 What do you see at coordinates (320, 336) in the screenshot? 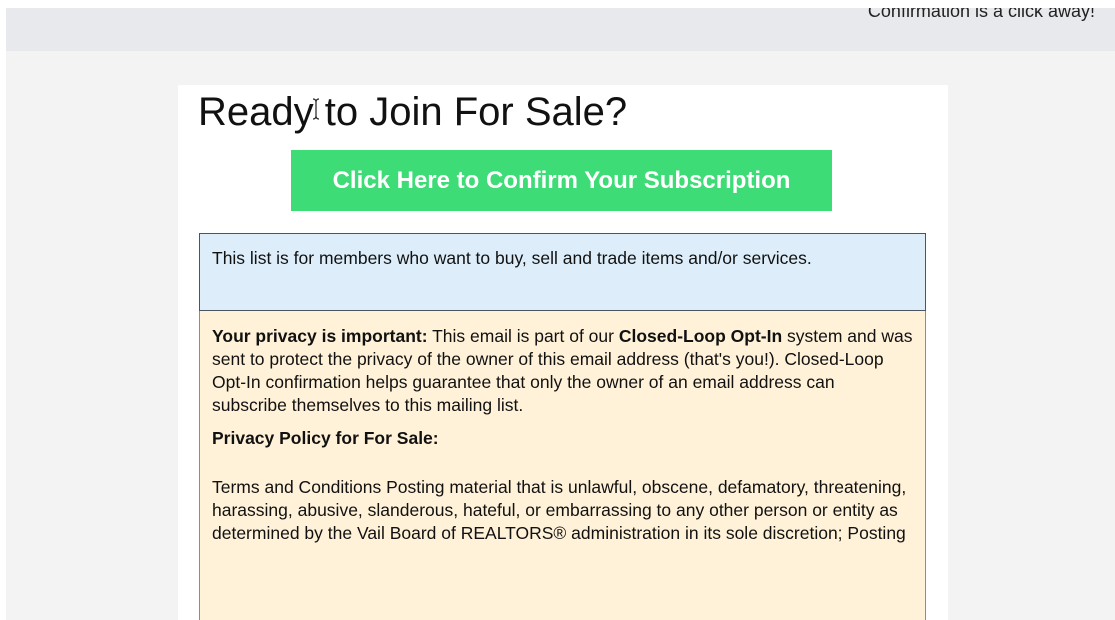
I see `privacy-label: Your privacy is important:` at bounding box center [320, 336].